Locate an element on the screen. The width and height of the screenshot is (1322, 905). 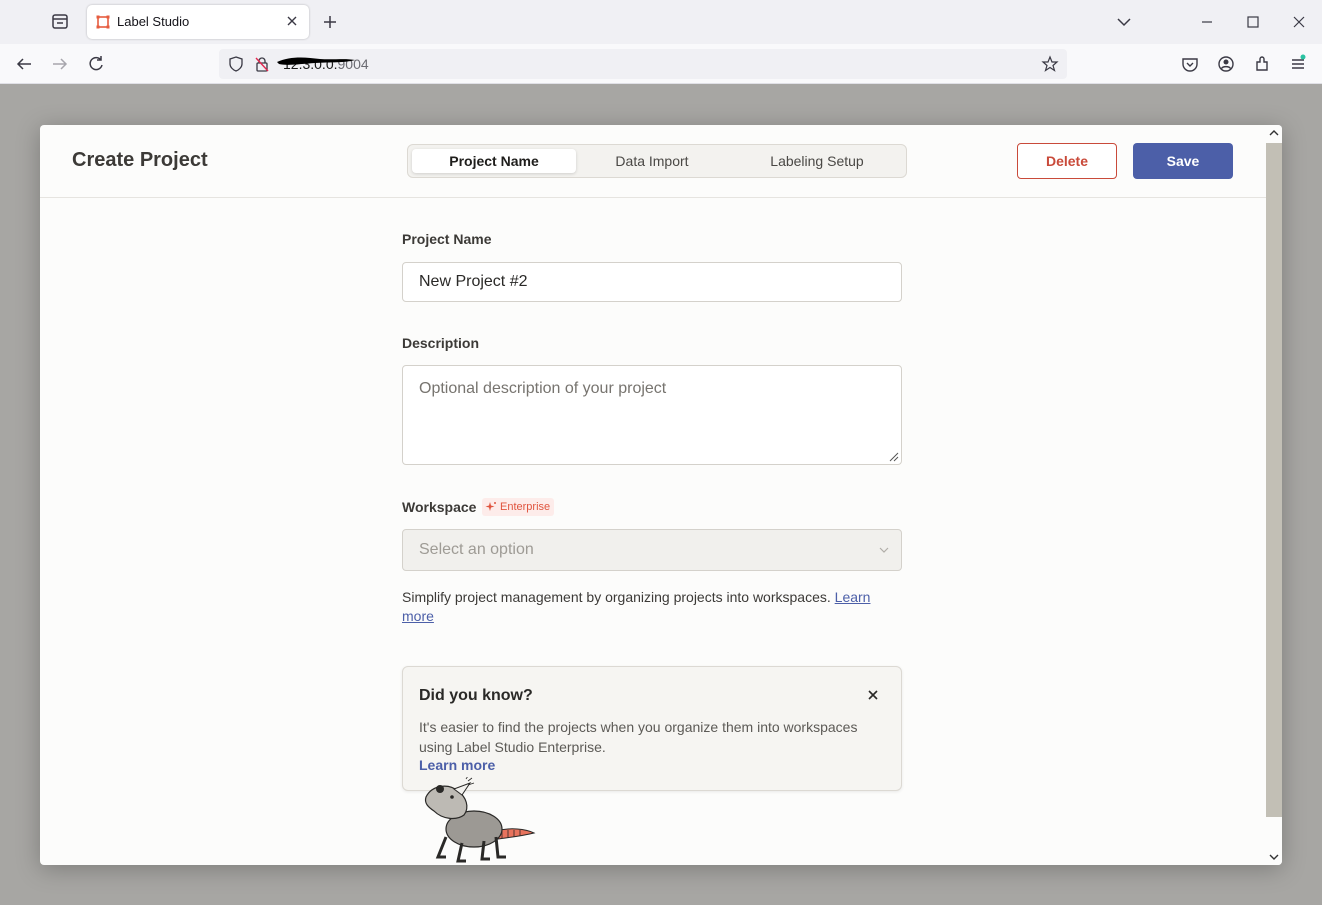
tab-data-import: Data Import is located at coordinates (652, 161).